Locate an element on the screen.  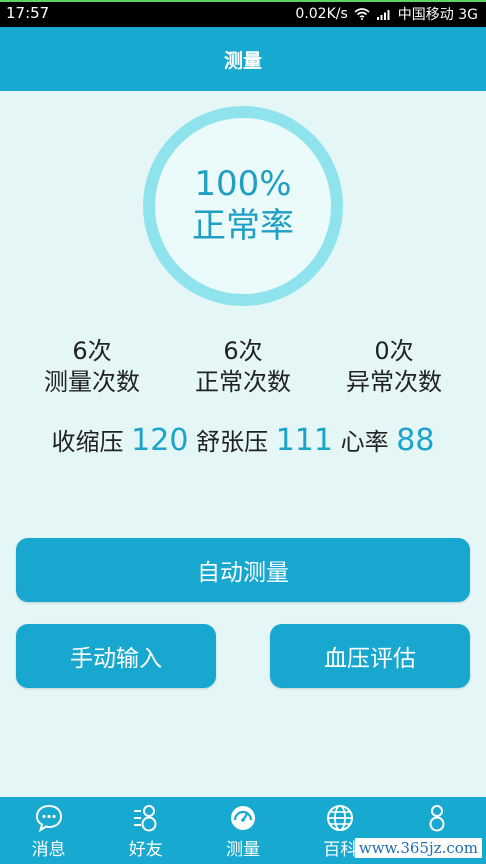
normal-rate-label: 正常率 is located at coordinates (243, 226).